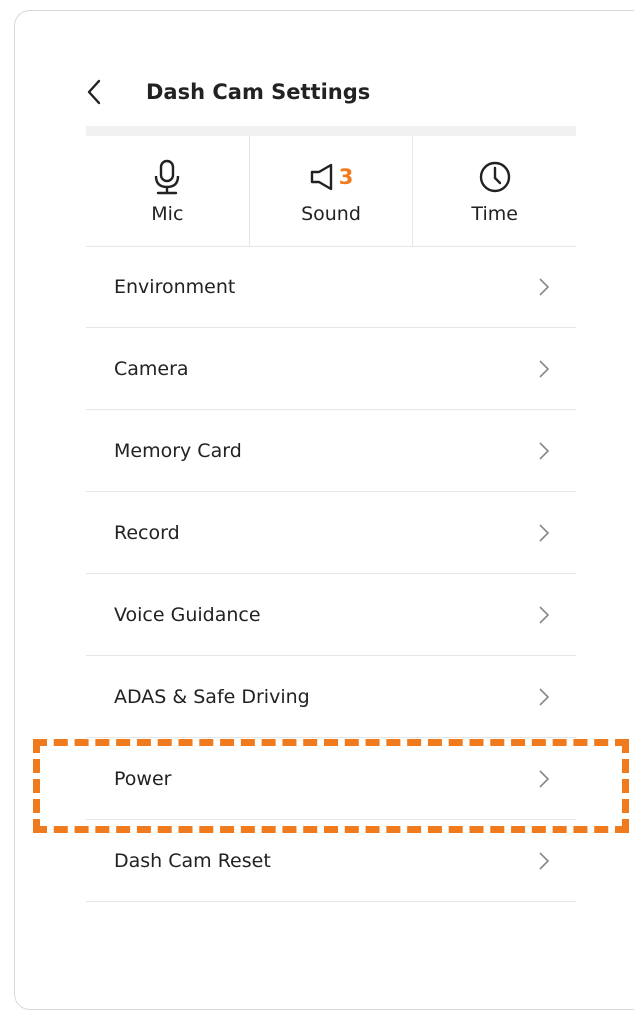 The height and width of the screenshot is (1010, 634). Describe the element at coordinates (167, 214) in the screenshot. I see `quick-setting-label: Mic` at that location.